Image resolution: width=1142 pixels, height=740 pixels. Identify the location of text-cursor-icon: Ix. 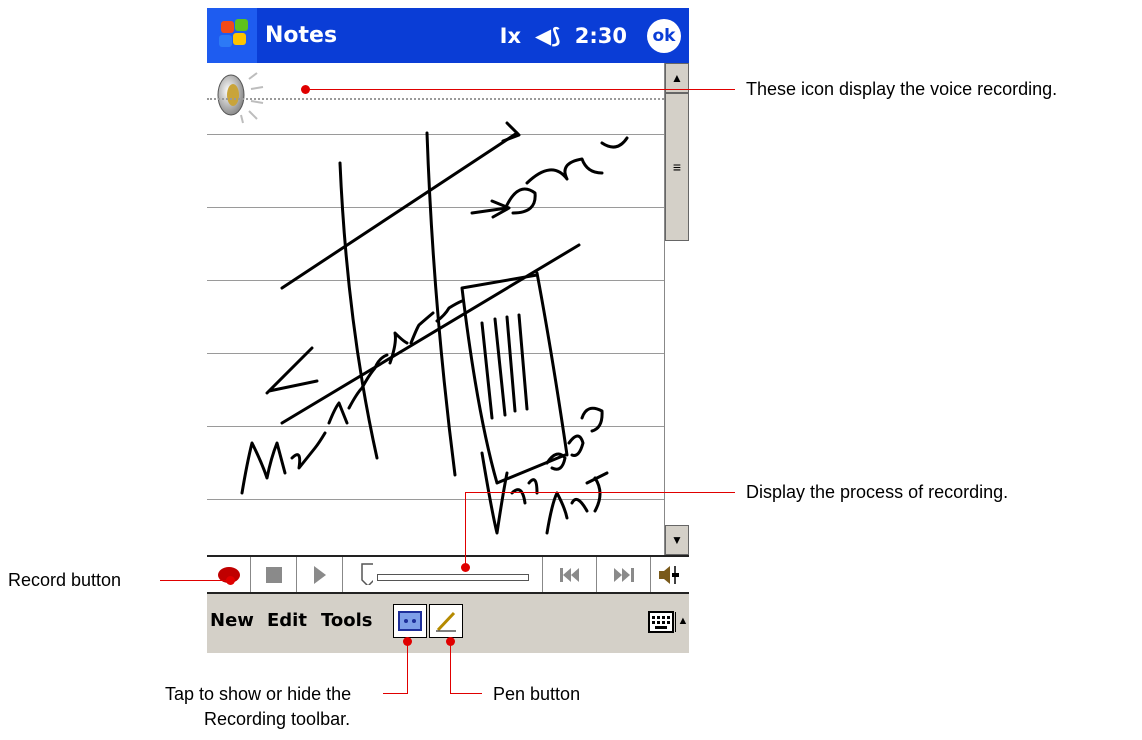
(510, 36).